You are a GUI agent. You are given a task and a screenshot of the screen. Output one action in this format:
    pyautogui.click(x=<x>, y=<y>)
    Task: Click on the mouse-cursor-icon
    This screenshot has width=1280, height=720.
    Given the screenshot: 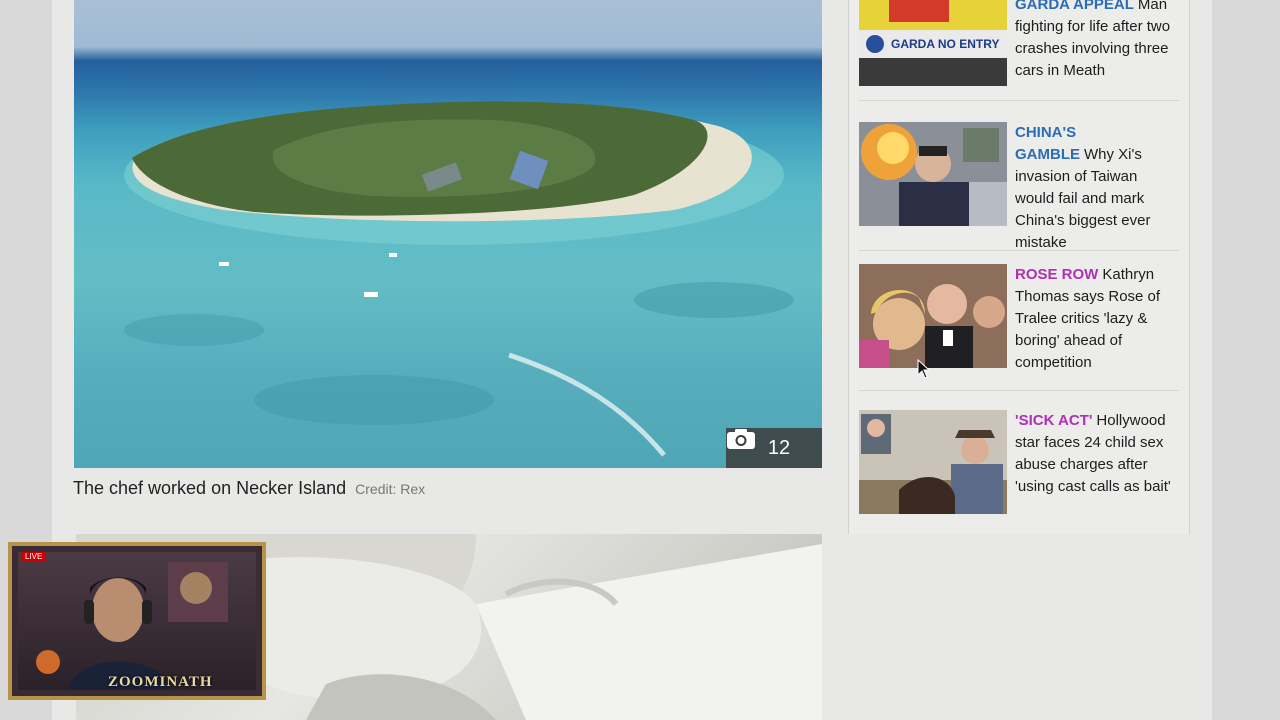 What is the action you would take?
    pyautogui.click(x=924, y=369)
    